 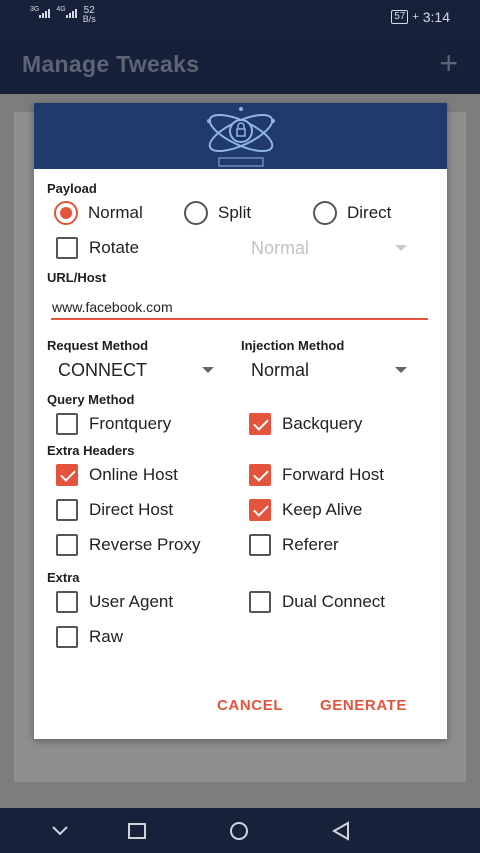 I want to click on rotate-mode-dropdown: Normal, so click(x=331, y=248).